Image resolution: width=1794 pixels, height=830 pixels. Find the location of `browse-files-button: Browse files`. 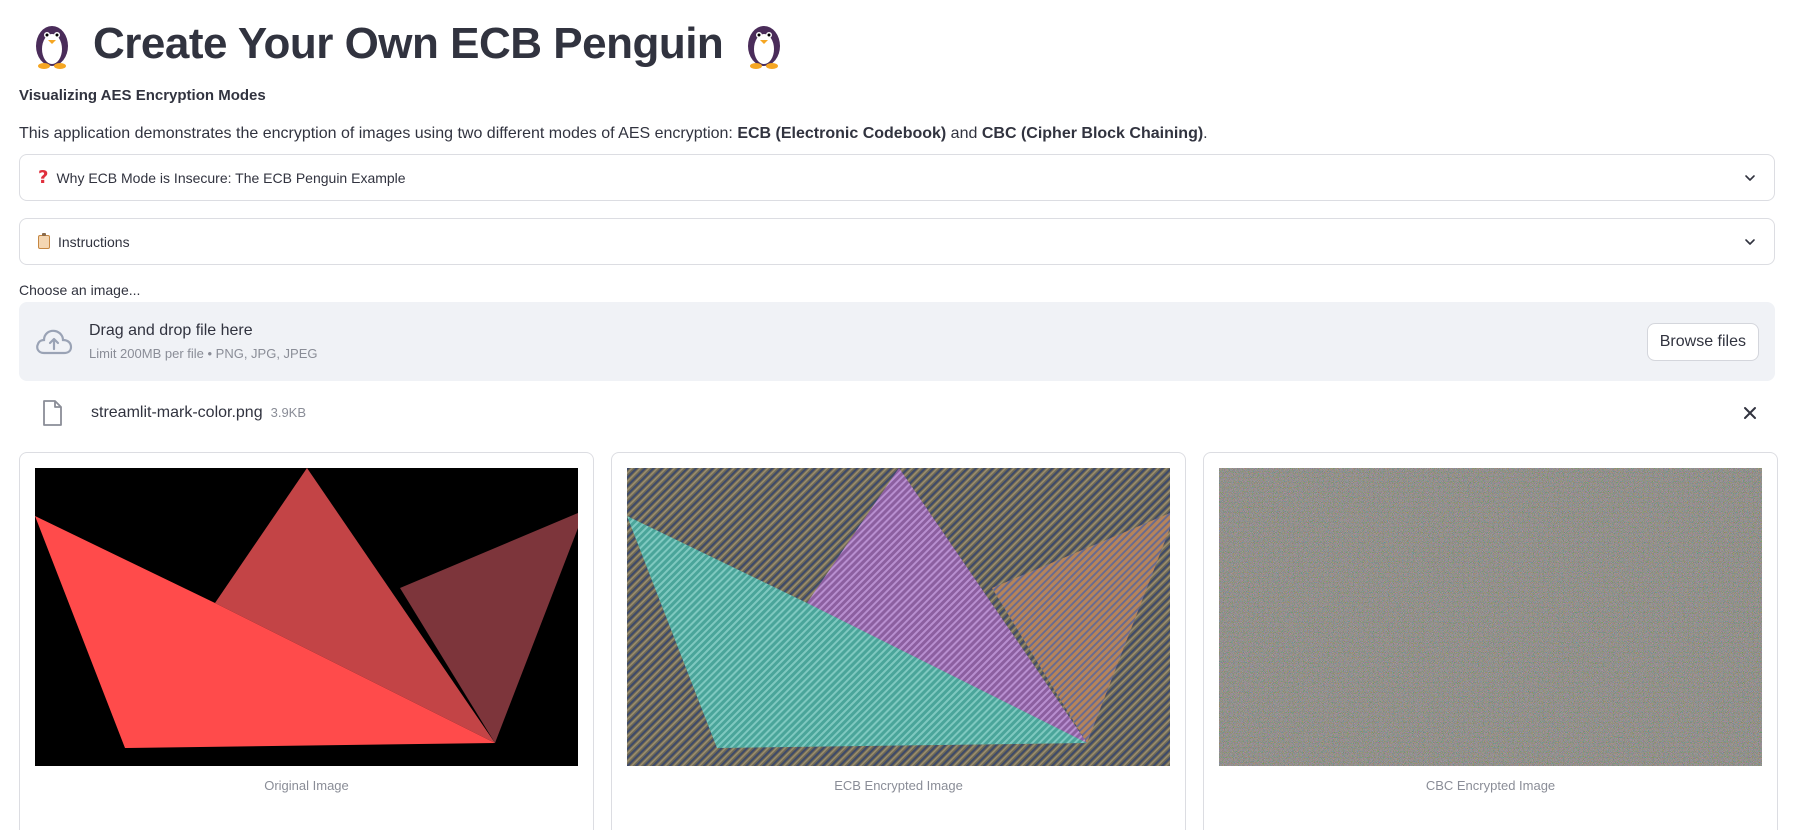

browse-files-button: Browse files is located at coordinates (1702, 341).